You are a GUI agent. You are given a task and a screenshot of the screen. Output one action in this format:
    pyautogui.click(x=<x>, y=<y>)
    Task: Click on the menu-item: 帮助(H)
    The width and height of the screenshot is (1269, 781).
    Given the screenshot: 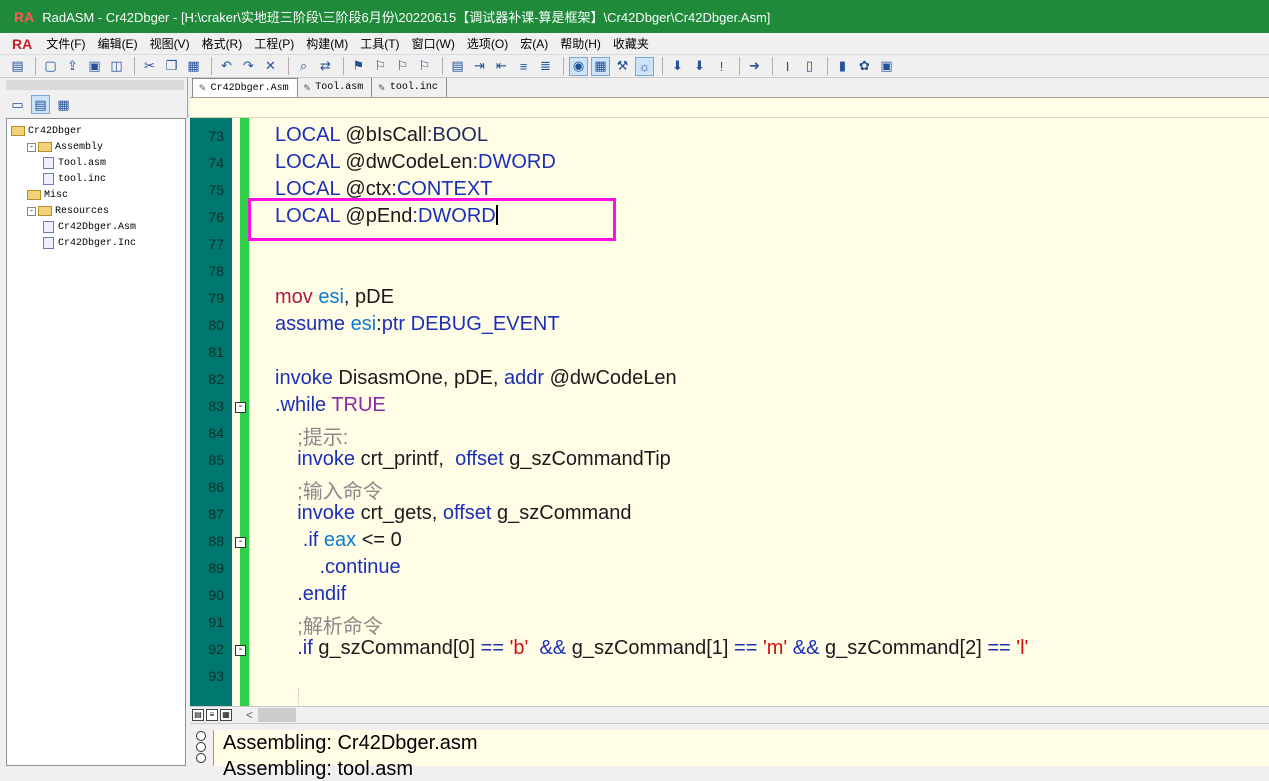 What is the action you would take?
    pyautogui.click(x=580, y=43)
    